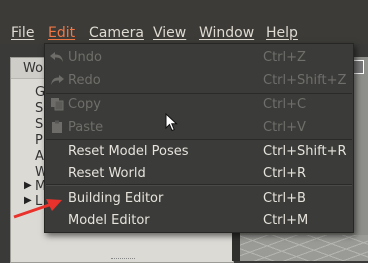 The image size is (368, 263). I want to click on redo-icon, so click(57, 80).